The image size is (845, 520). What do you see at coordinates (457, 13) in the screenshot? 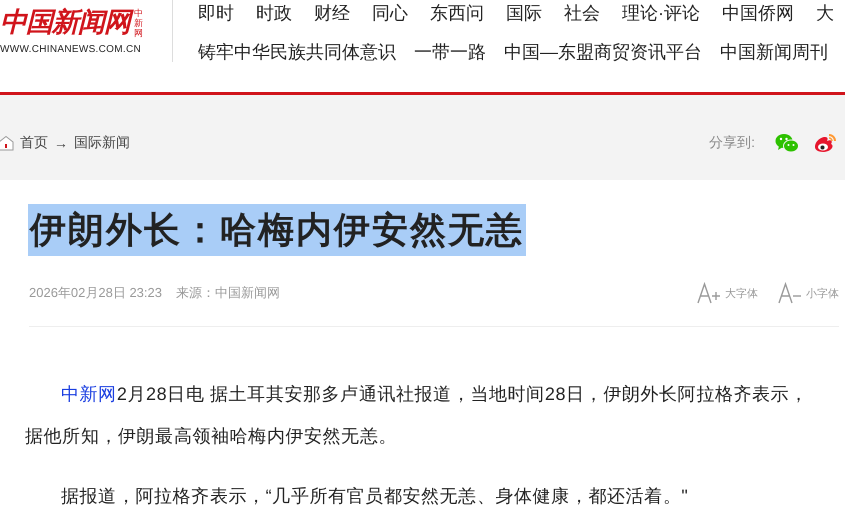
I see `nav-link: 东西问` at bounding box center [457, 13].